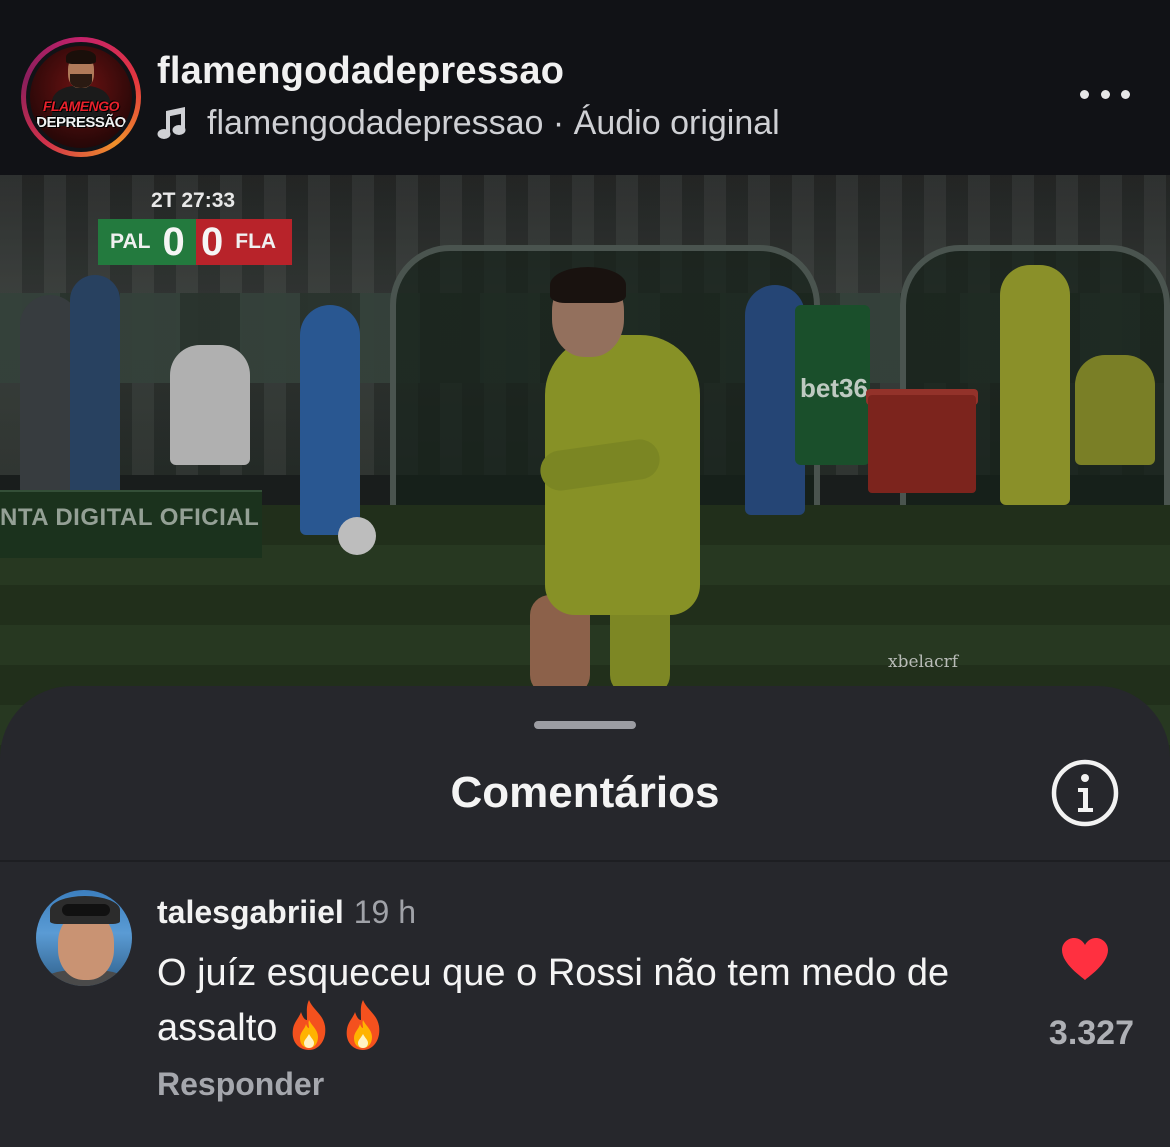  Describe the element at coordinates (493, 122) in the screenshot. I see `audio-label: flamengodadepressao · Áudio original` at that location.